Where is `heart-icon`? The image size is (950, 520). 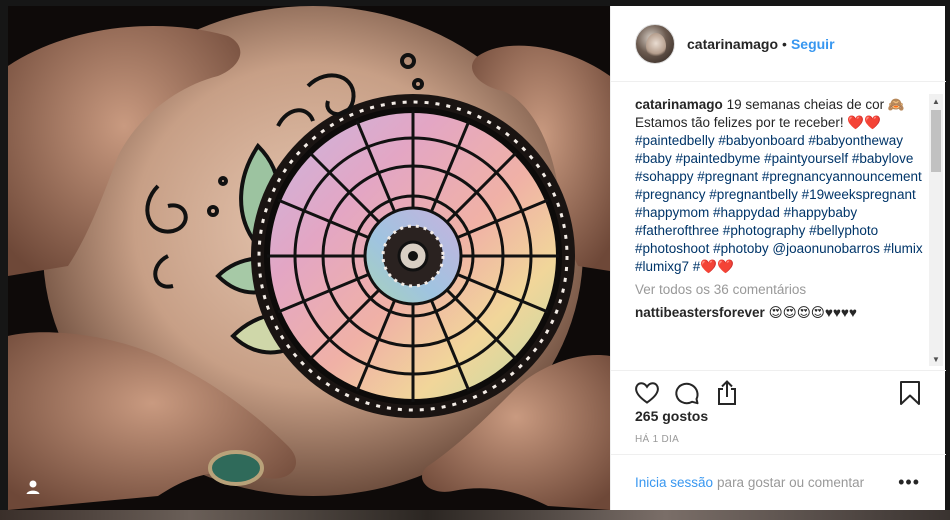 heart-icon is located at coordinates (647, 393).